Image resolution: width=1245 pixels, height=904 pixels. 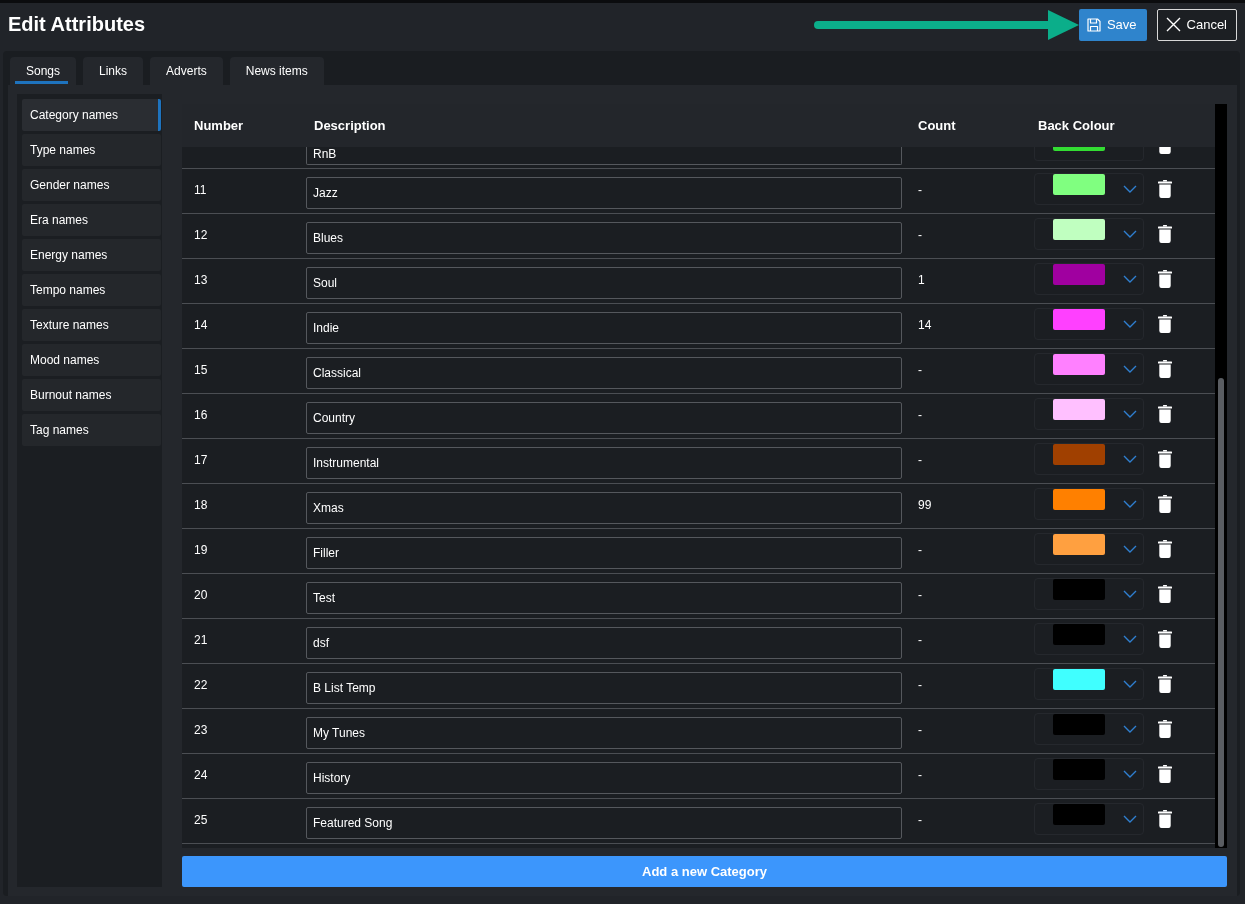 I want to click on row-number: 21, so click(x=201, y=640).